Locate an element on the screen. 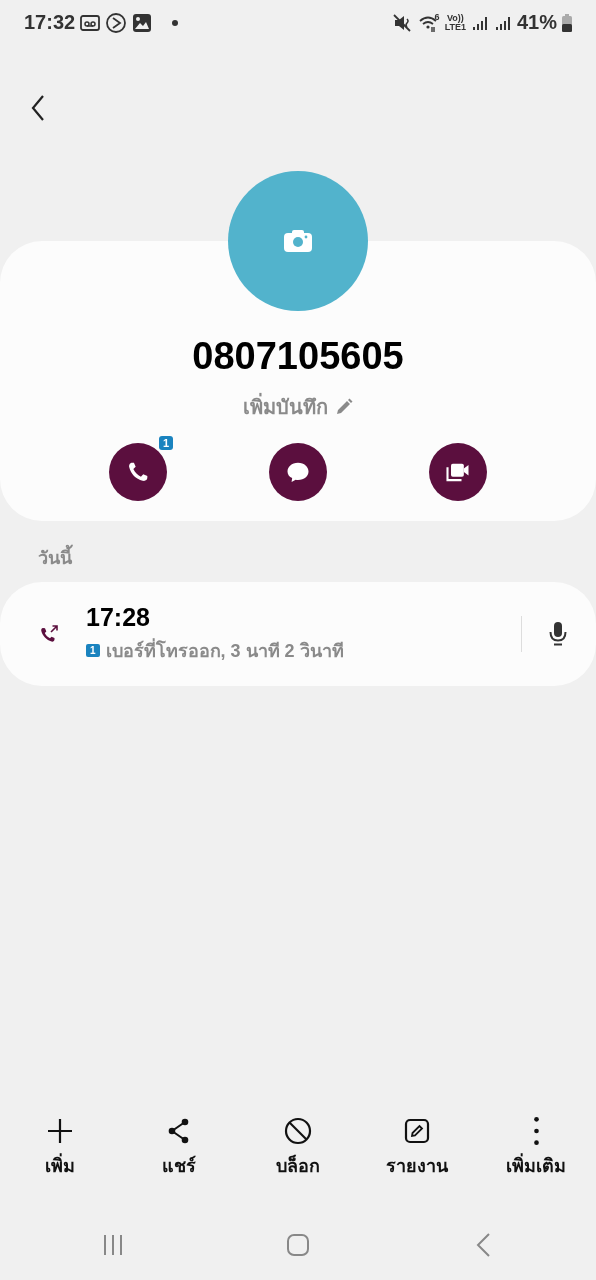  voicemail-icon is located at coordinates (90, 22).